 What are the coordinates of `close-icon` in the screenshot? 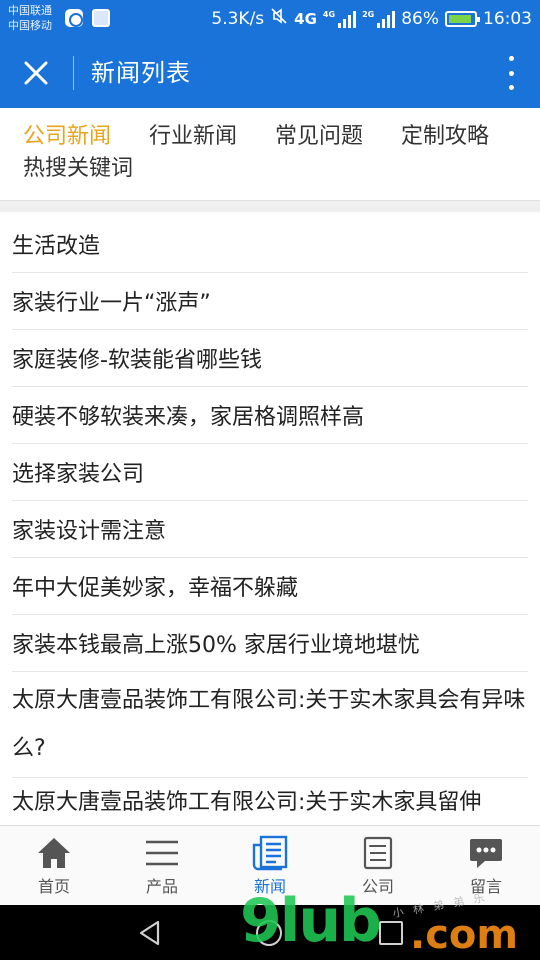 It's located at (36, 73).